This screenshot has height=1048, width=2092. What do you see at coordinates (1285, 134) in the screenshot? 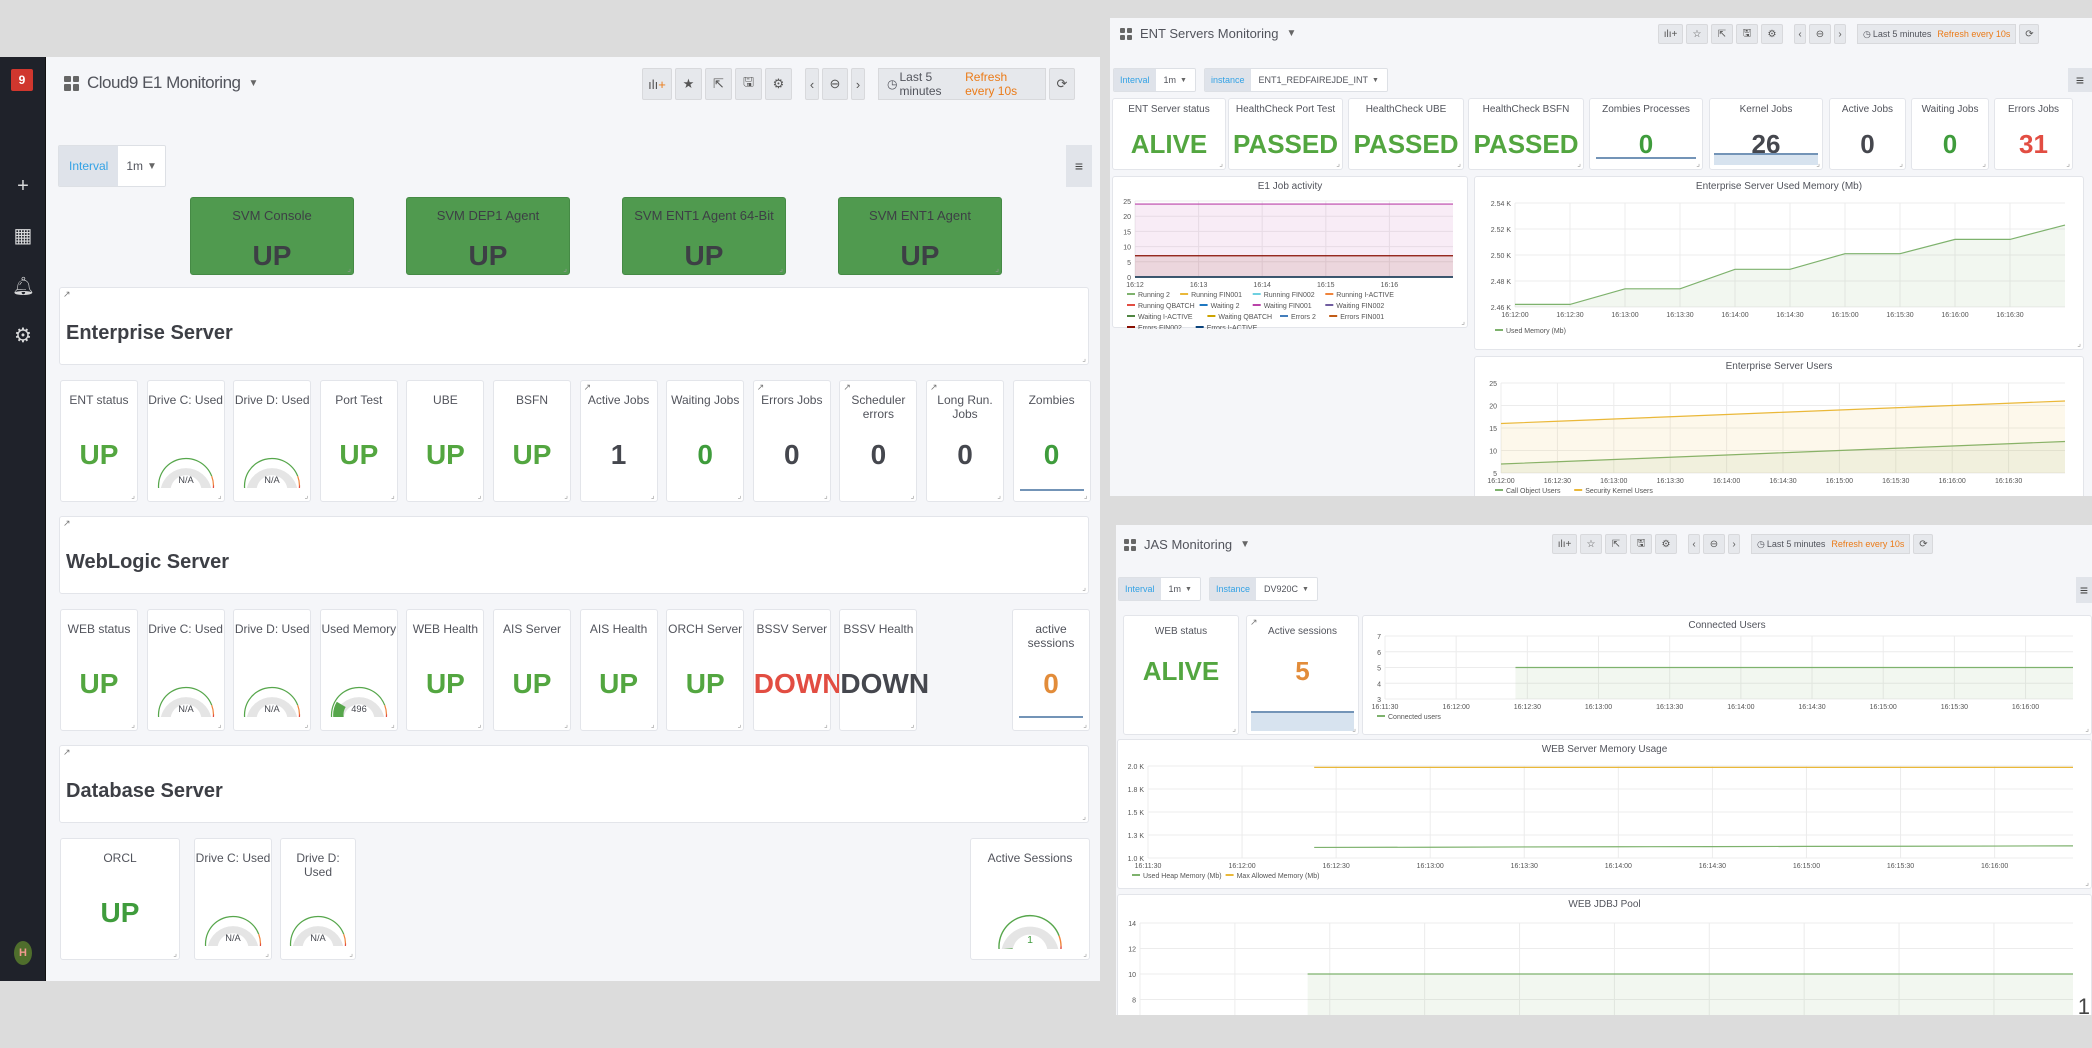
I see `panel-healthcheck-port-test: HealthCheck Port Test PASSED ⌟` at bounding box center [1285, 134].